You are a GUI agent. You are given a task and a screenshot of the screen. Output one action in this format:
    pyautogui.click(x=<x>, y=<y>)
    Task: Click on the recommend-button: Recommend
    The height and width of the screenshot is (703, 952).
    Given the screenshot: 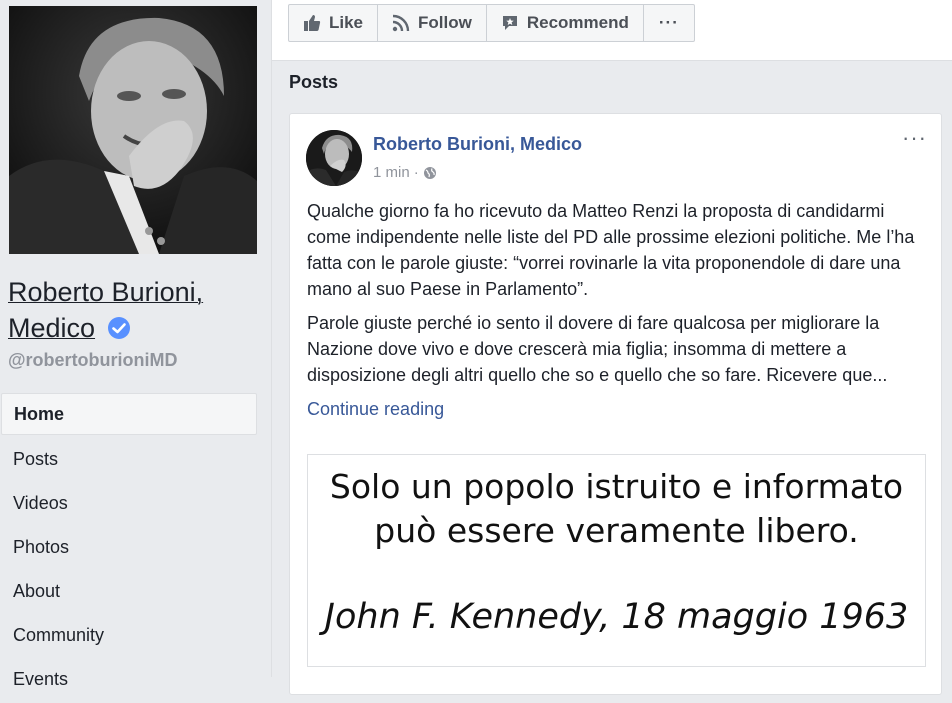 What is the action you would take?
    pyautogui.click(x=565, y=23)
    